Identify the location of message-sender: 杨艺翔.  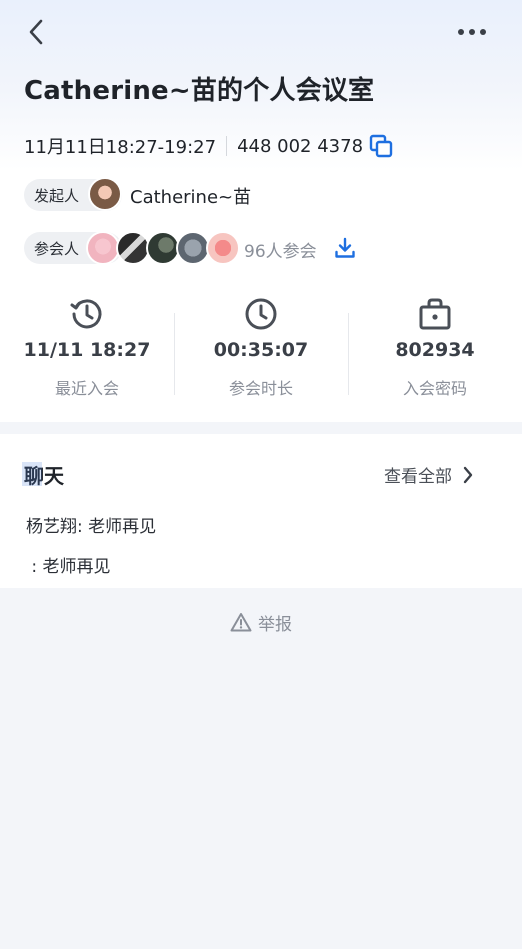
(51, 527).